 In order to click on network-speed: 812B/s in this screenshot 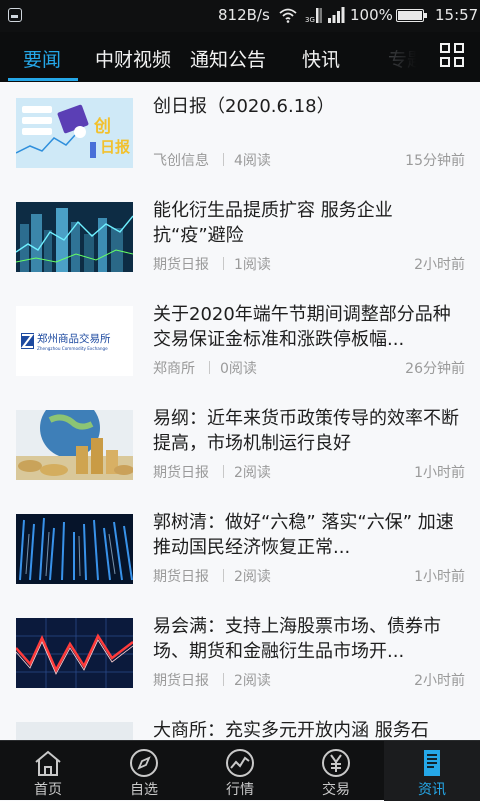, I will do `click(244, 15)`.